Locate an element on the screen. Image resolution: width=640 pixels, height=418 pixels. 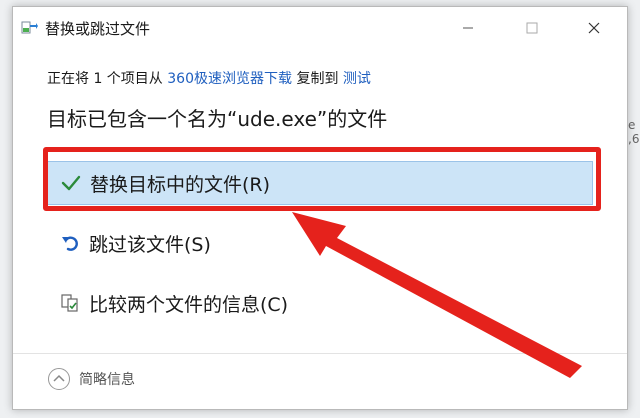
background-text-fragment: ,6 is located at coordinates (634, 139).